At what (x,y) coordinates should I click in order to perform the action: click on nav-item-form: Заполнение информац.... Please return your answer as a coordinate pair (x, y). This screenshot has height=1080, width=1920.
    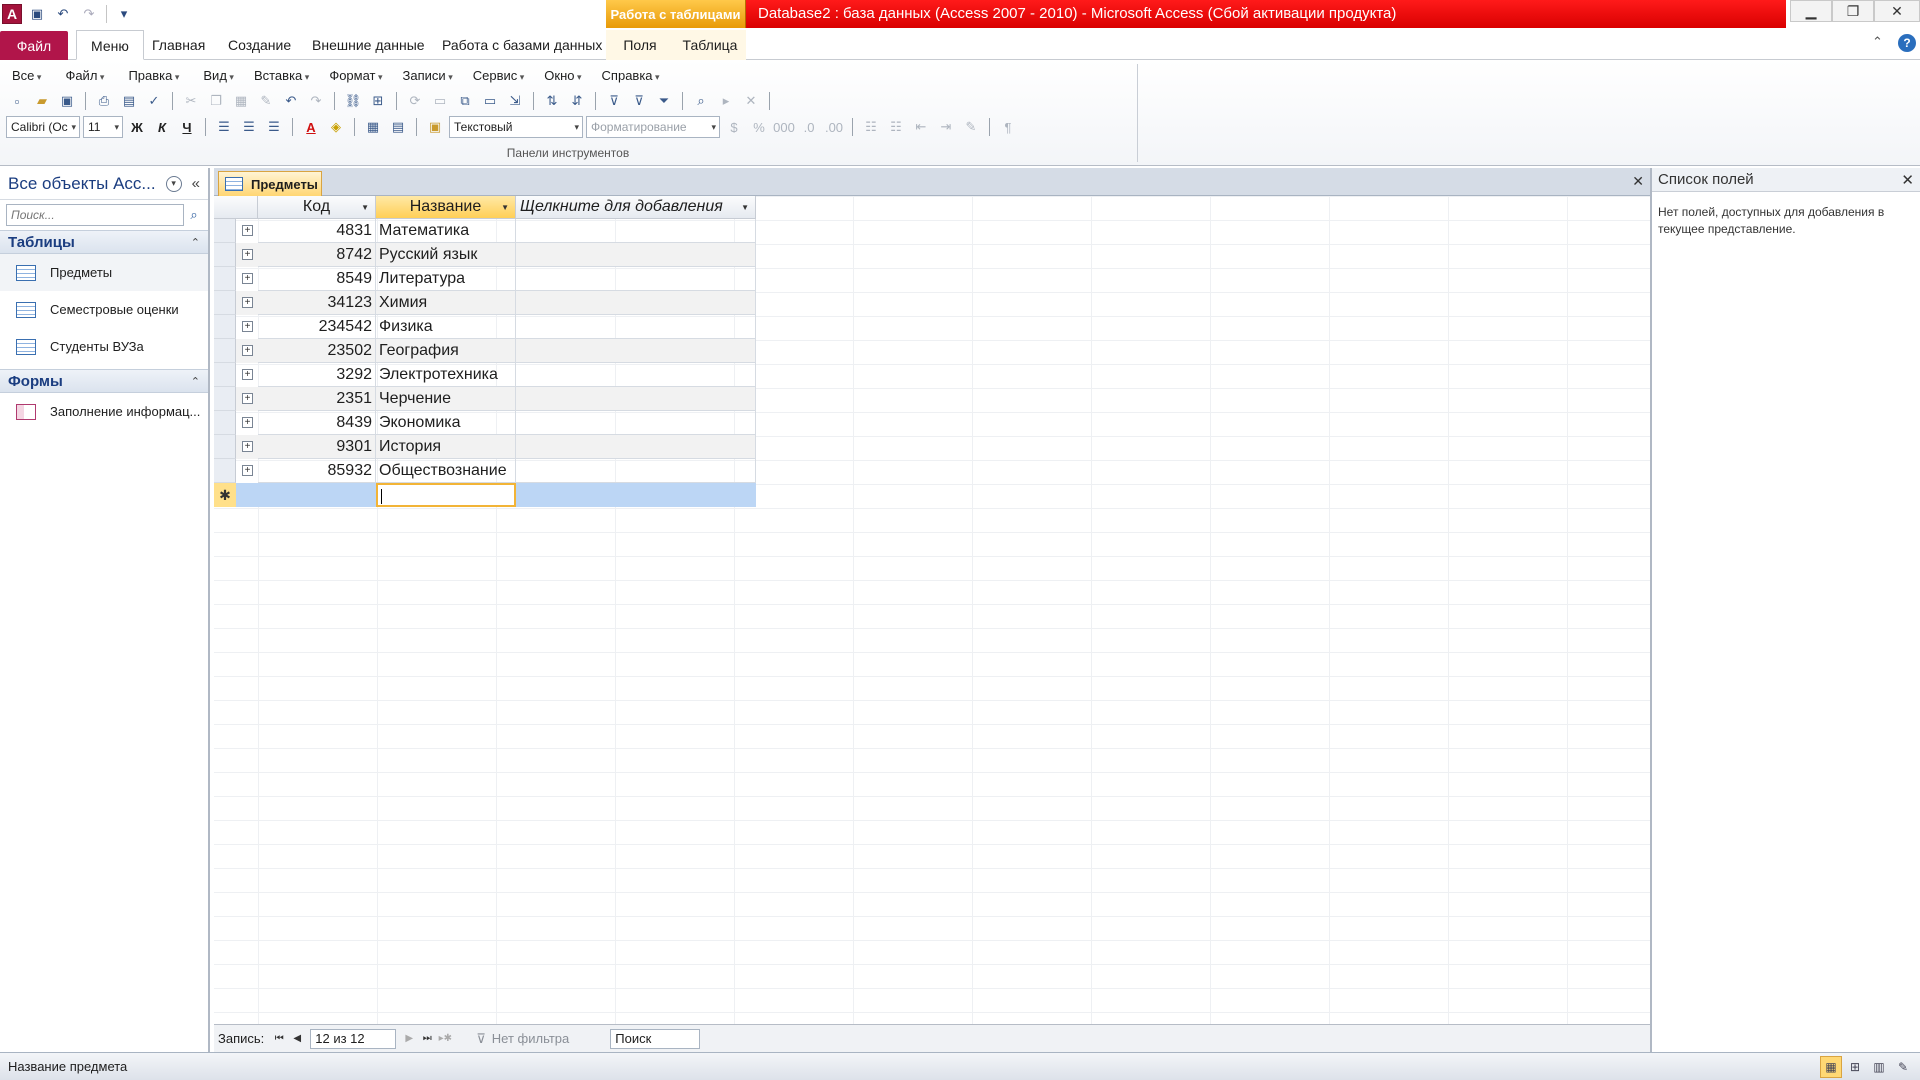
    Looking at the image, I should click on (104, 411).